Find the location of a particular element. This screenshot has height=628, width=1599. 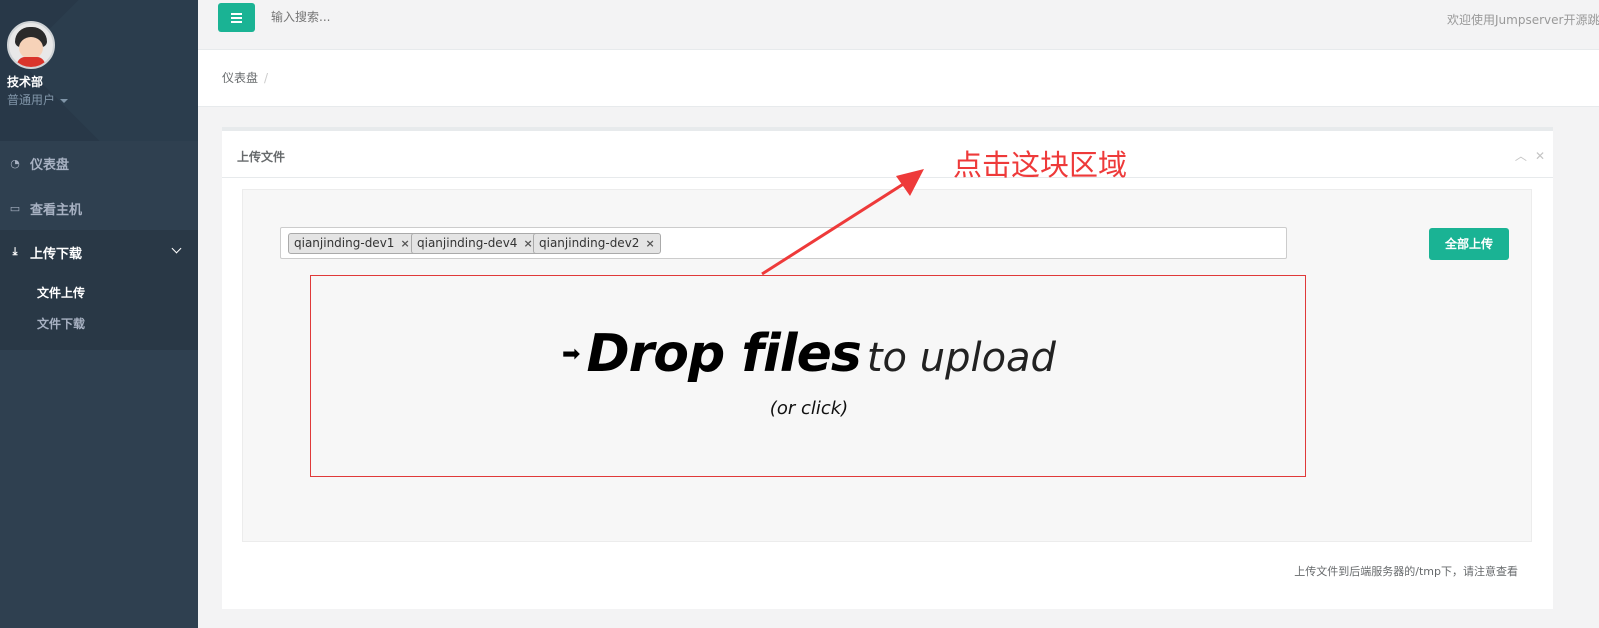

breadcrumb: 仪表盘 / is located at coordinates (245, 77).